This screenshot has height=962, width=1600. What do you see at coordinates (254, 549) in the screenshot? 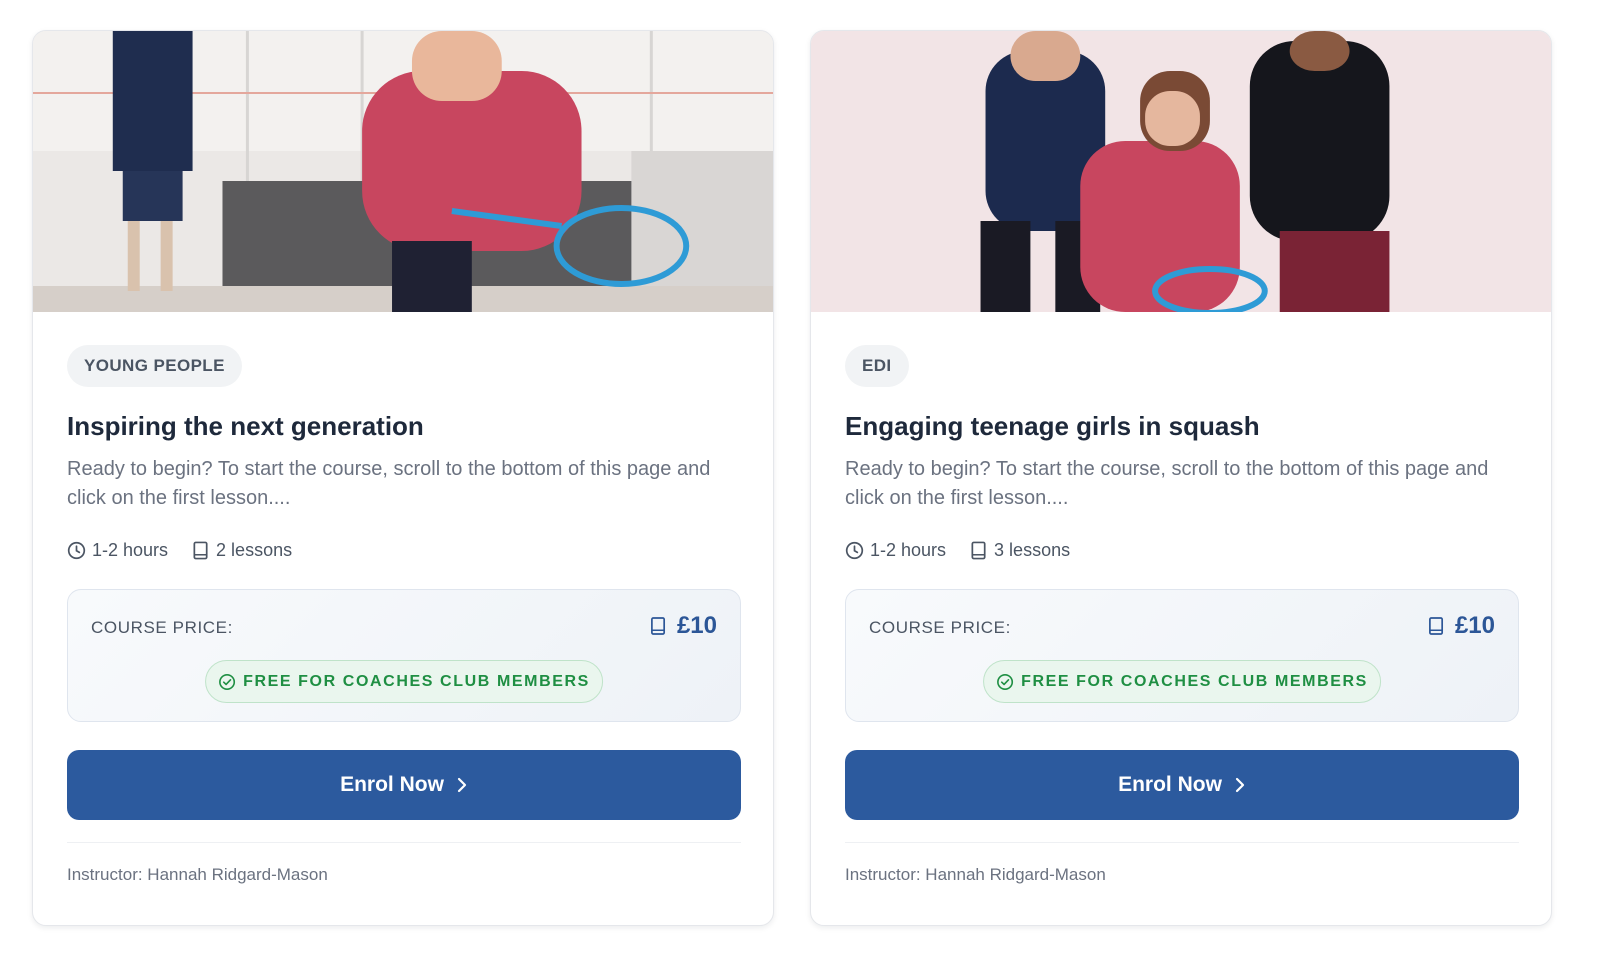
I see `lesson-count-text: 2 lessons` at bounding box center [254, 549].